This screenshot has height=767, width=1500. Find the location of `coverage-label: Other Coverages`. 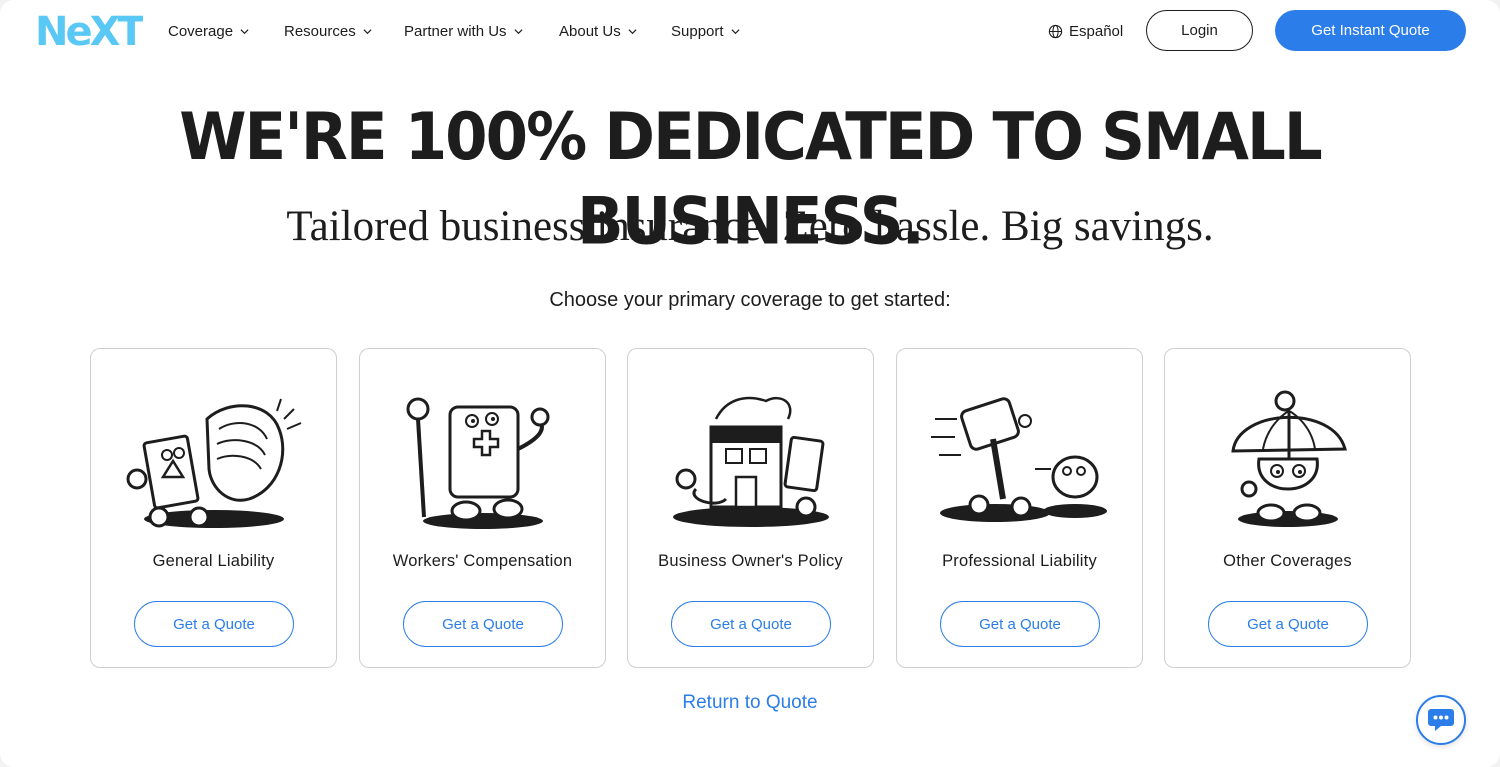

coverage-label: Other Coverages is located at coordinates (1287, 561).